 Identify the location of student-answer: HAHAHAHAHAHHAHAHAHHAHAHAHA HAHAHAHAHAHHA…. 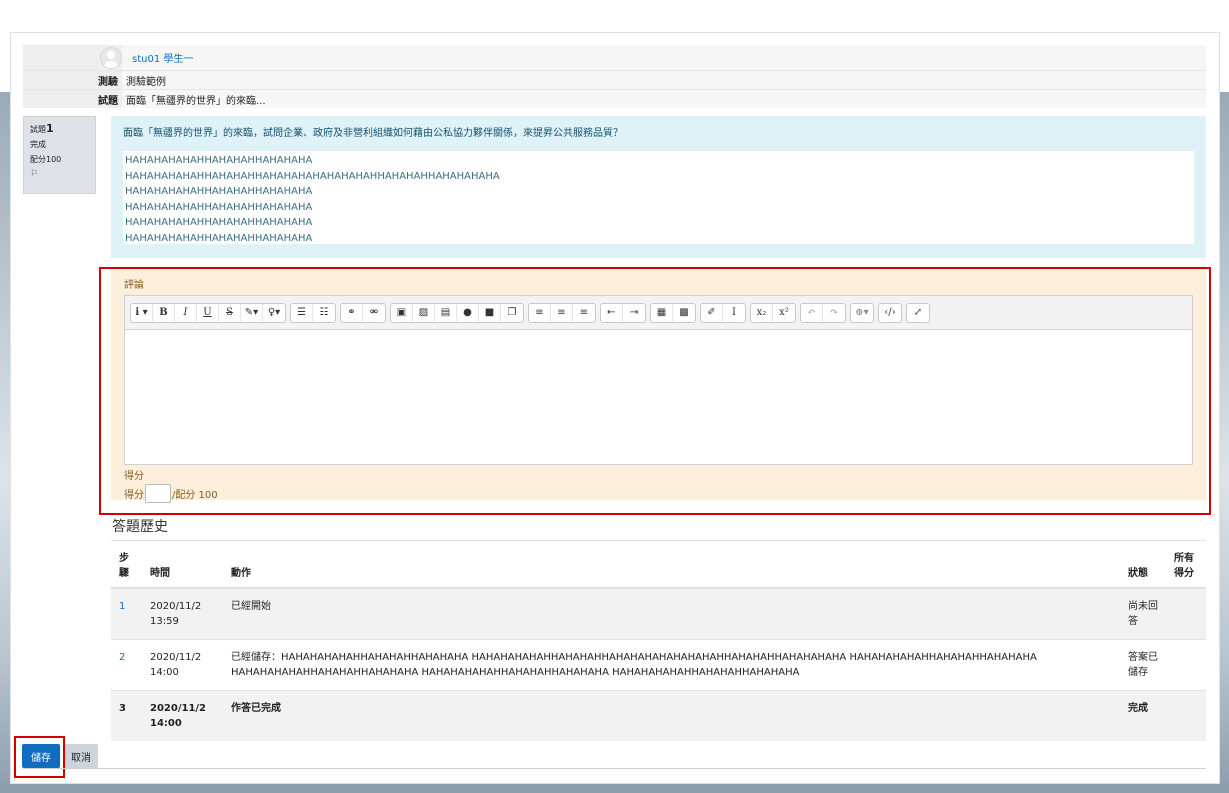
(658, 197).